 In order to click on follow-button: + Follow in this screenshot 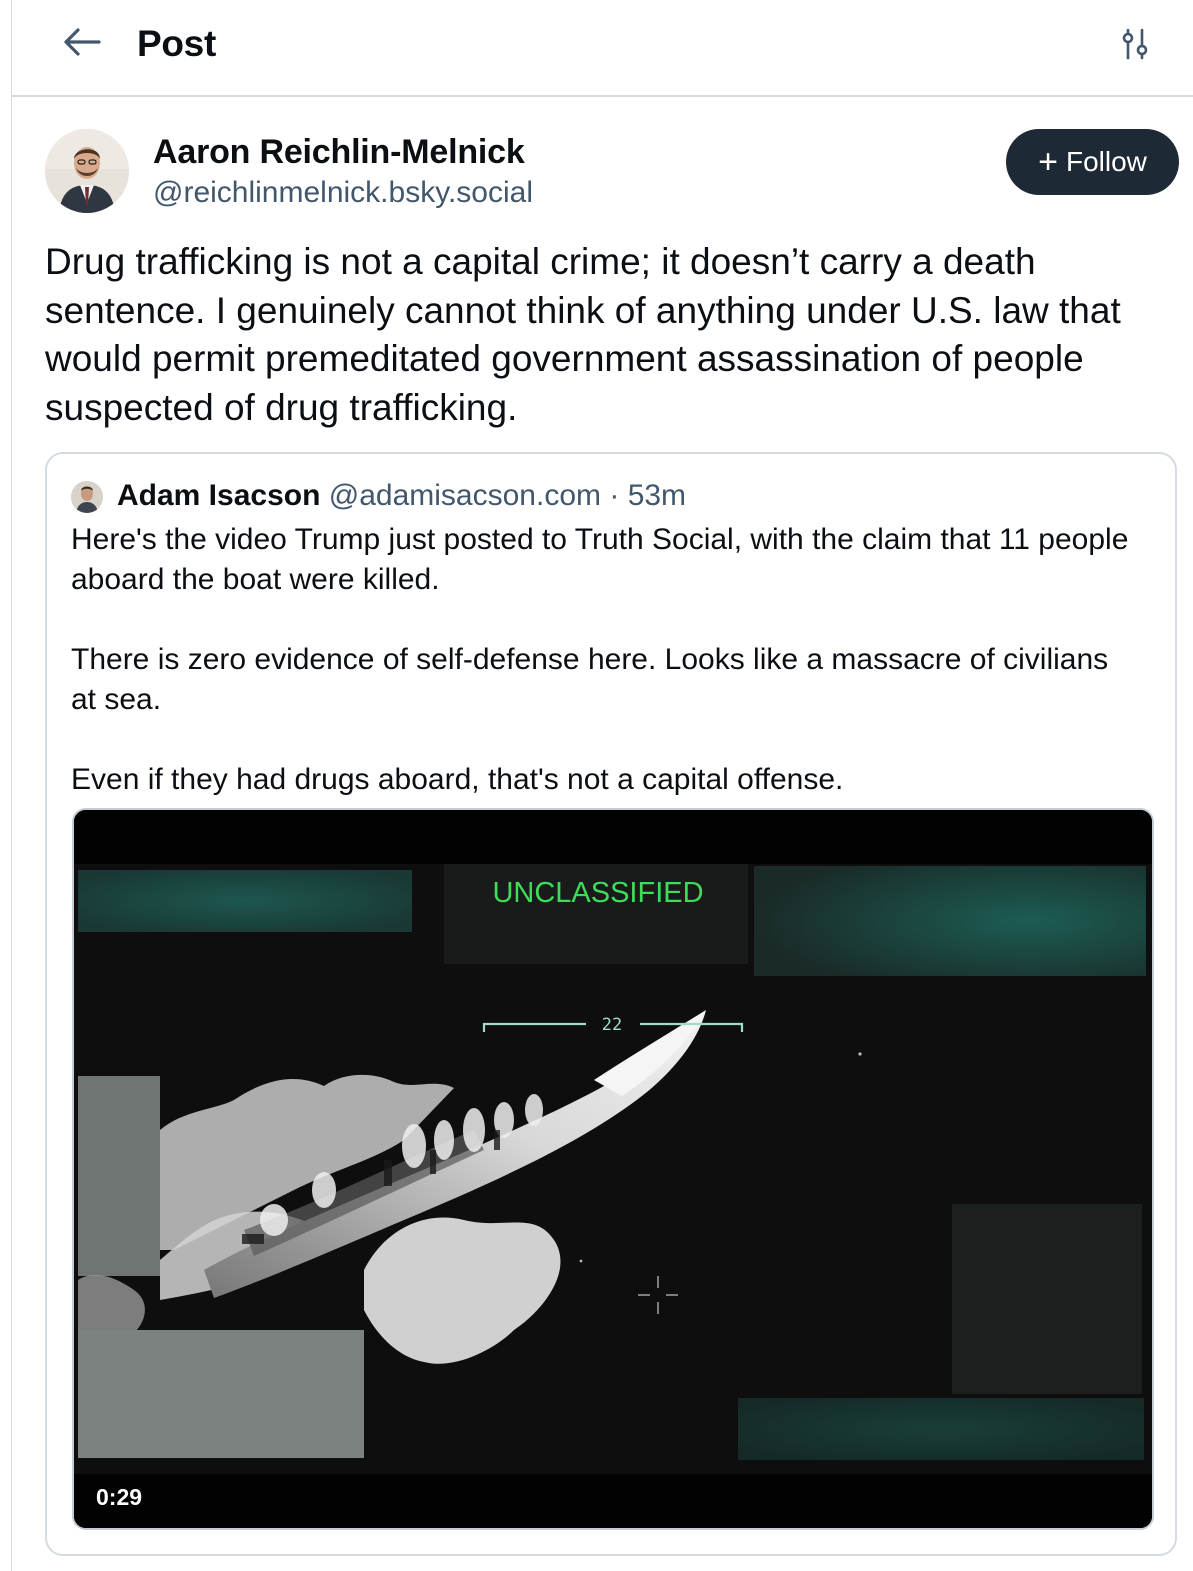, I will do `click(1092, 162)`.